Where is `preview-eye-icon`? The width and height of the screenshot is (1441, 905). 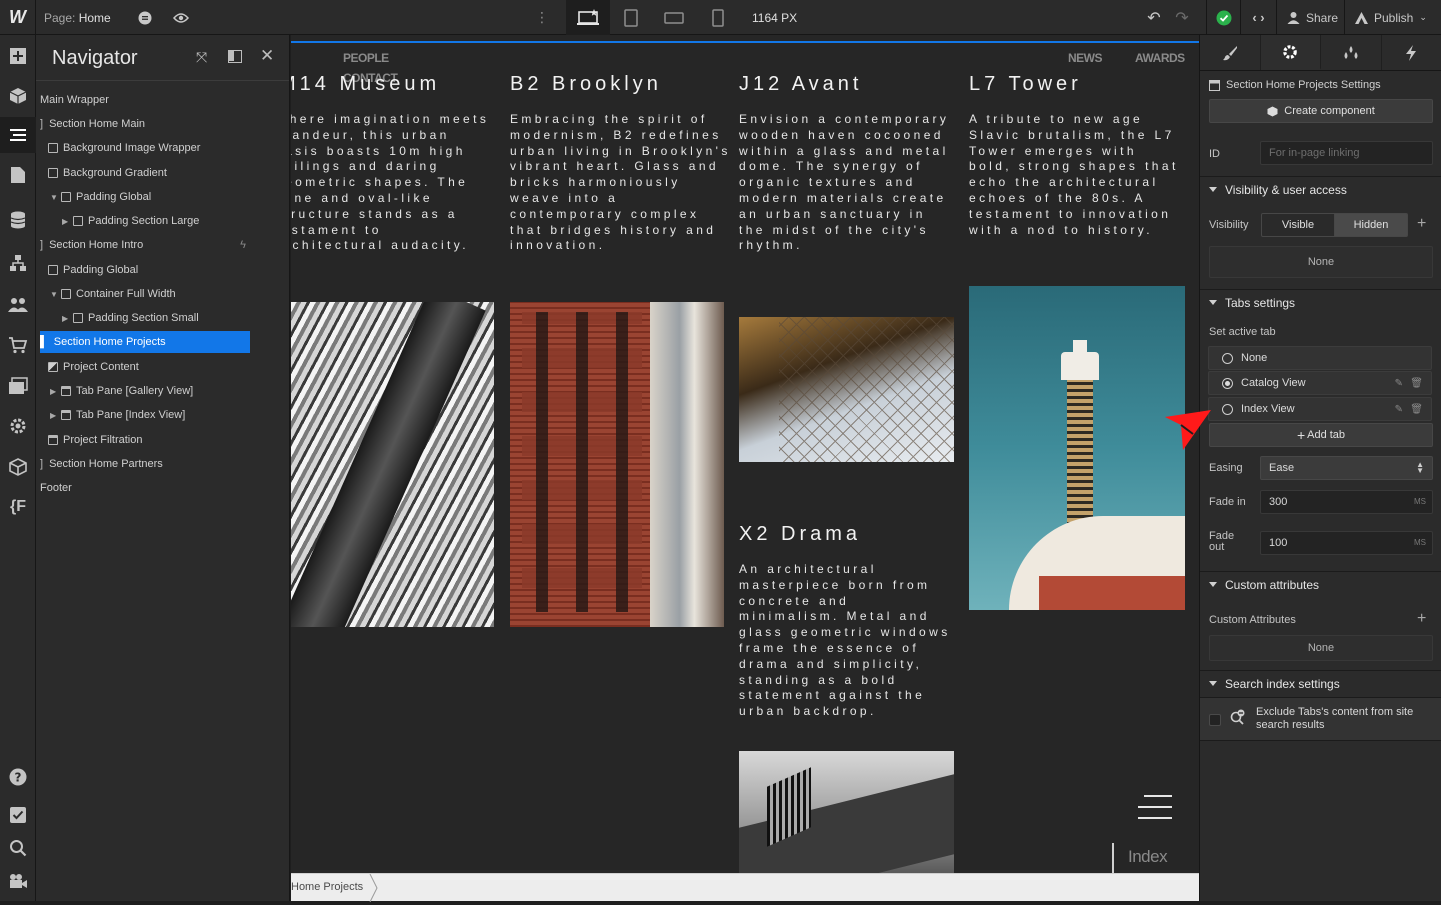
preview-eye-icon is located at coordinates (181, 17).